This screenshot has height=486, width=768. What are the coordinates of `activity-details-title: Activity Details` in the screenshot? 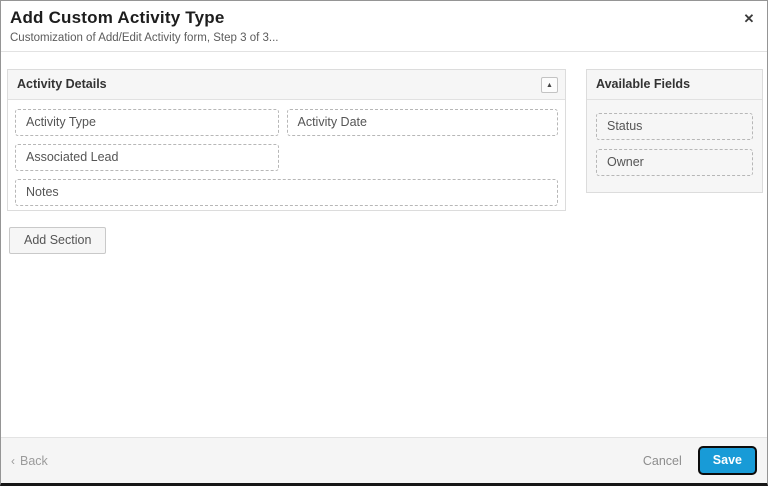 It's located at (62, 84).